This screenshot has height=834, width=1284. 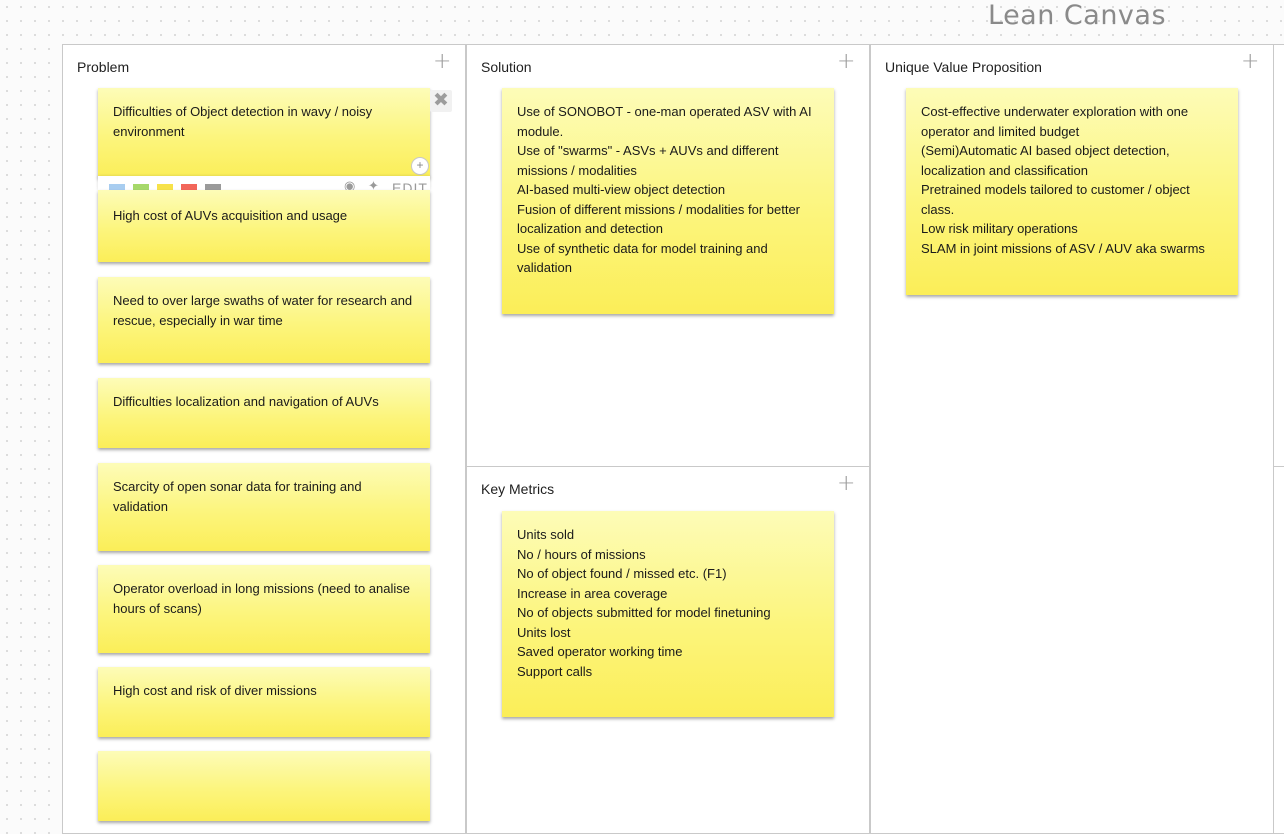 What do you see at coordinates (1077, 15) in the screenshot?
I see `page-title: Lean Canvas` at bounding box center [1077, 15].